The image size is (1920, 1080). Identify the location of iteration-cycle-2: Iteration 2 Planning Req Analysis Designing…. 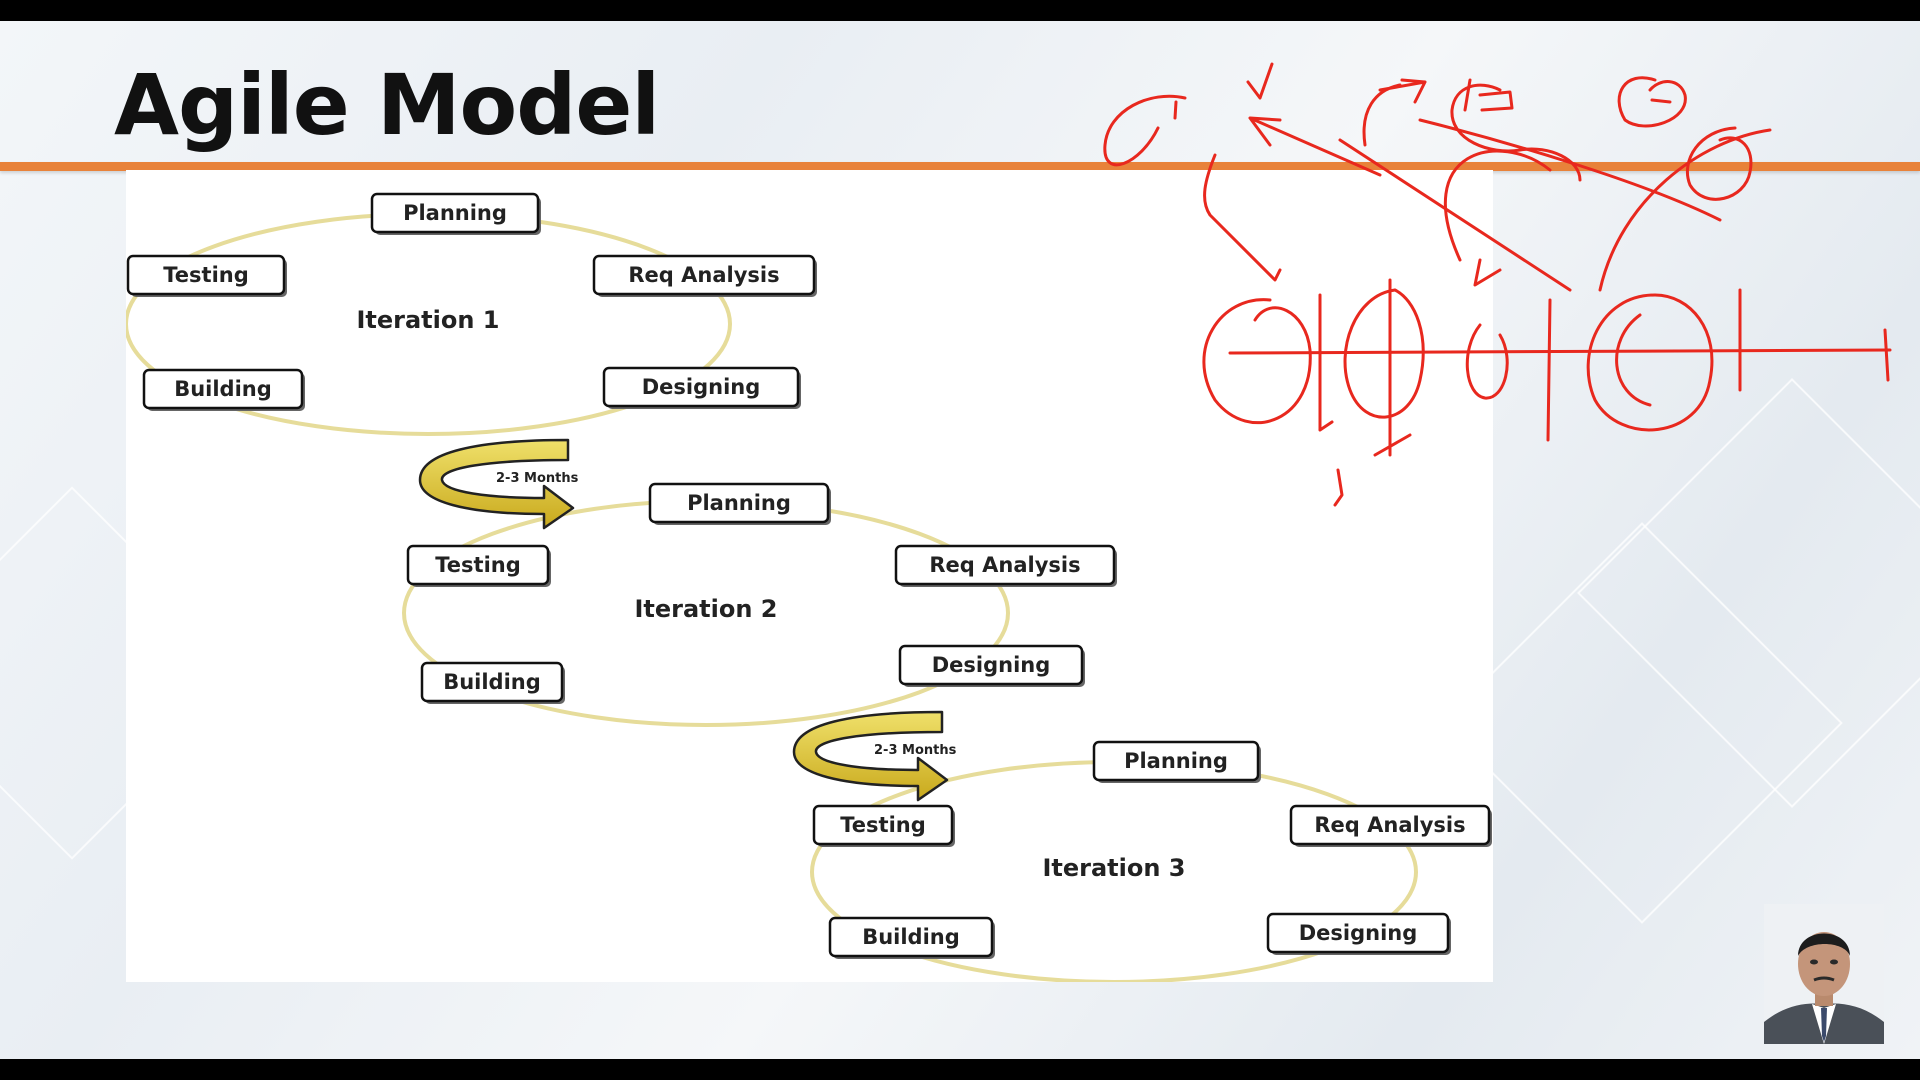
(759, 604).